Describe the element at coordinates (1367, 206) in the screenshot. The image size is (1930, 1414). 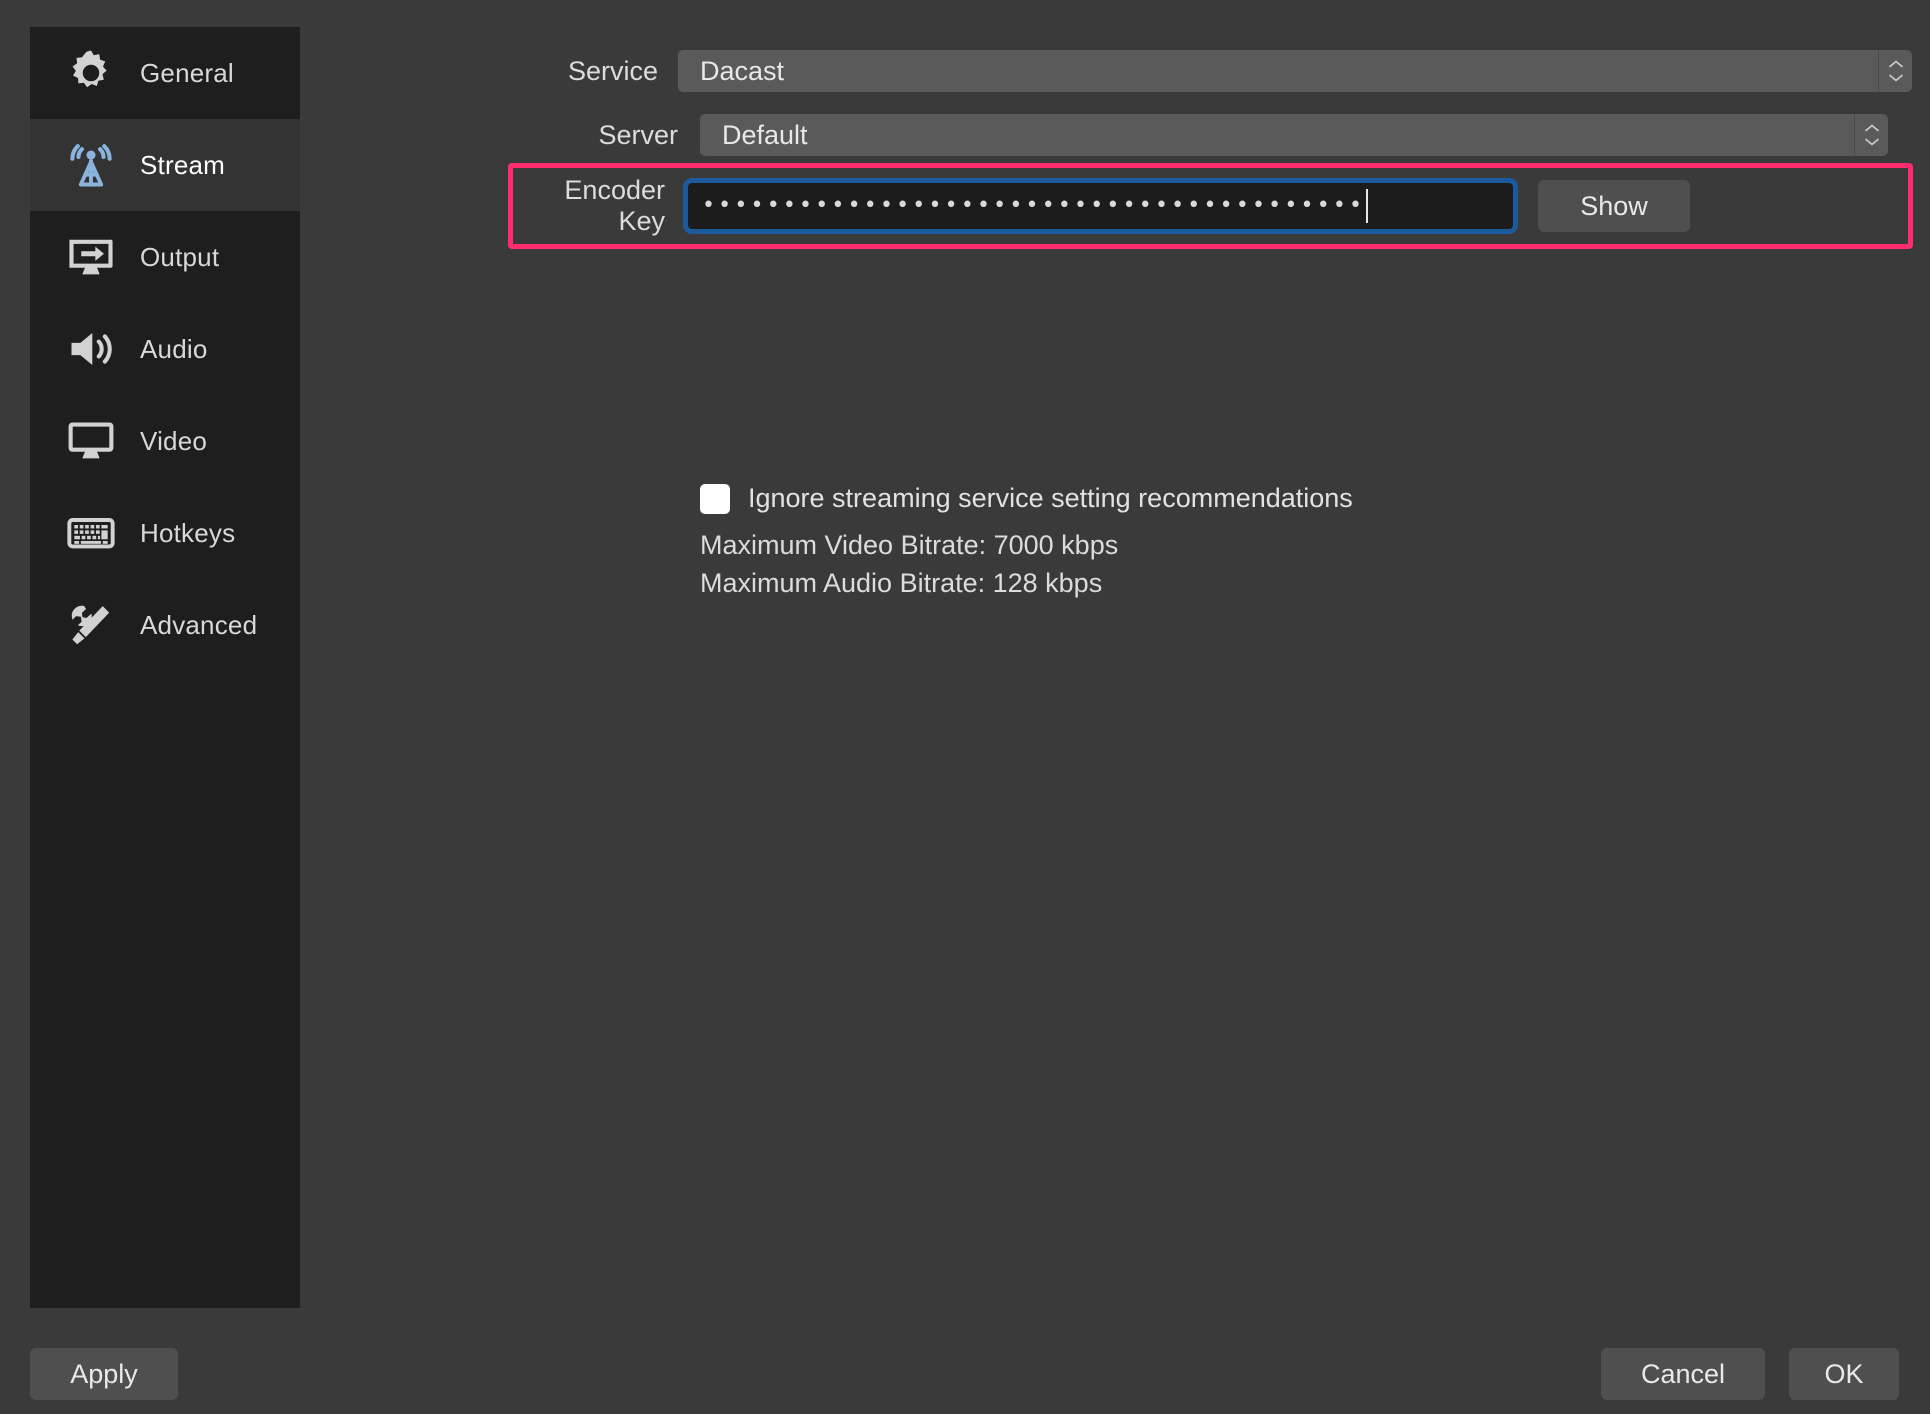
I see `text-caret` at that location.